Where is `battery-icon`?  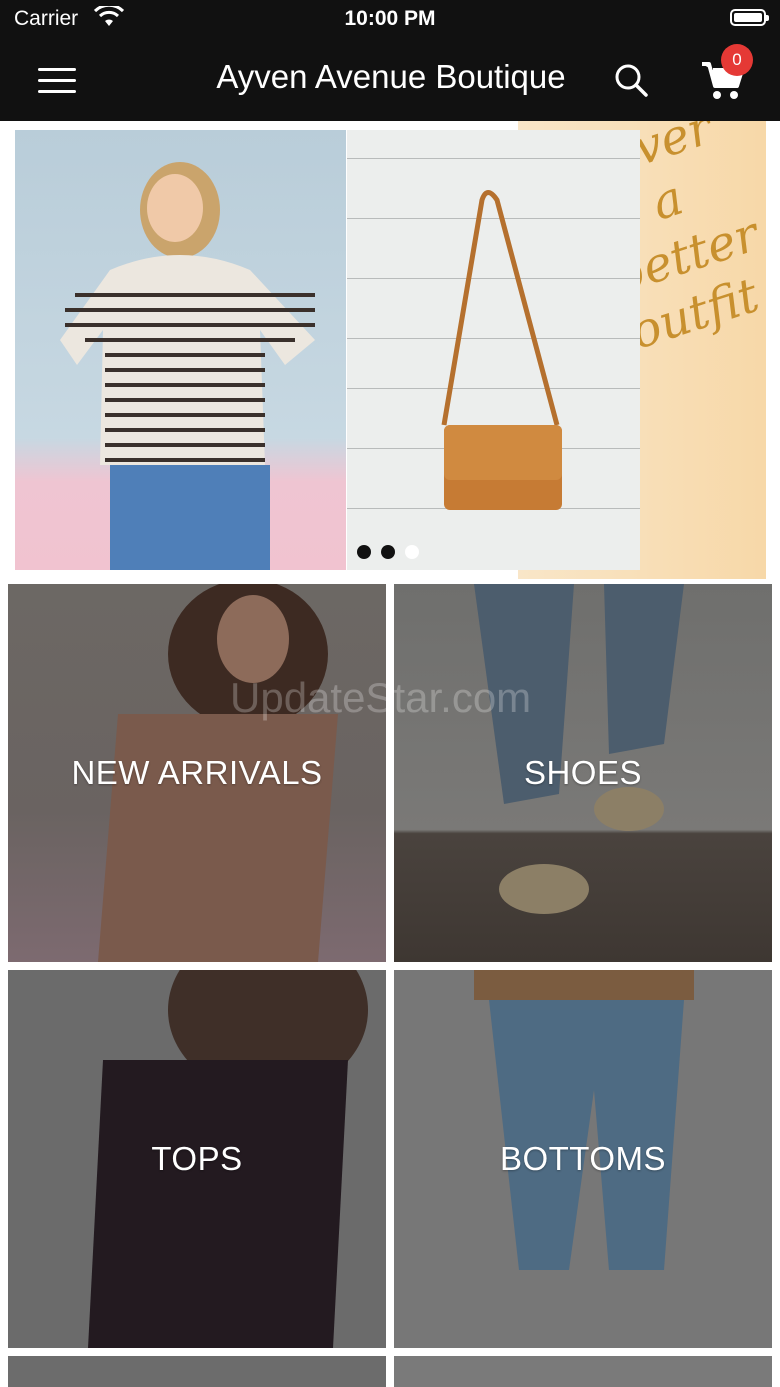
battery-icon is located at coordinates (749, 17).